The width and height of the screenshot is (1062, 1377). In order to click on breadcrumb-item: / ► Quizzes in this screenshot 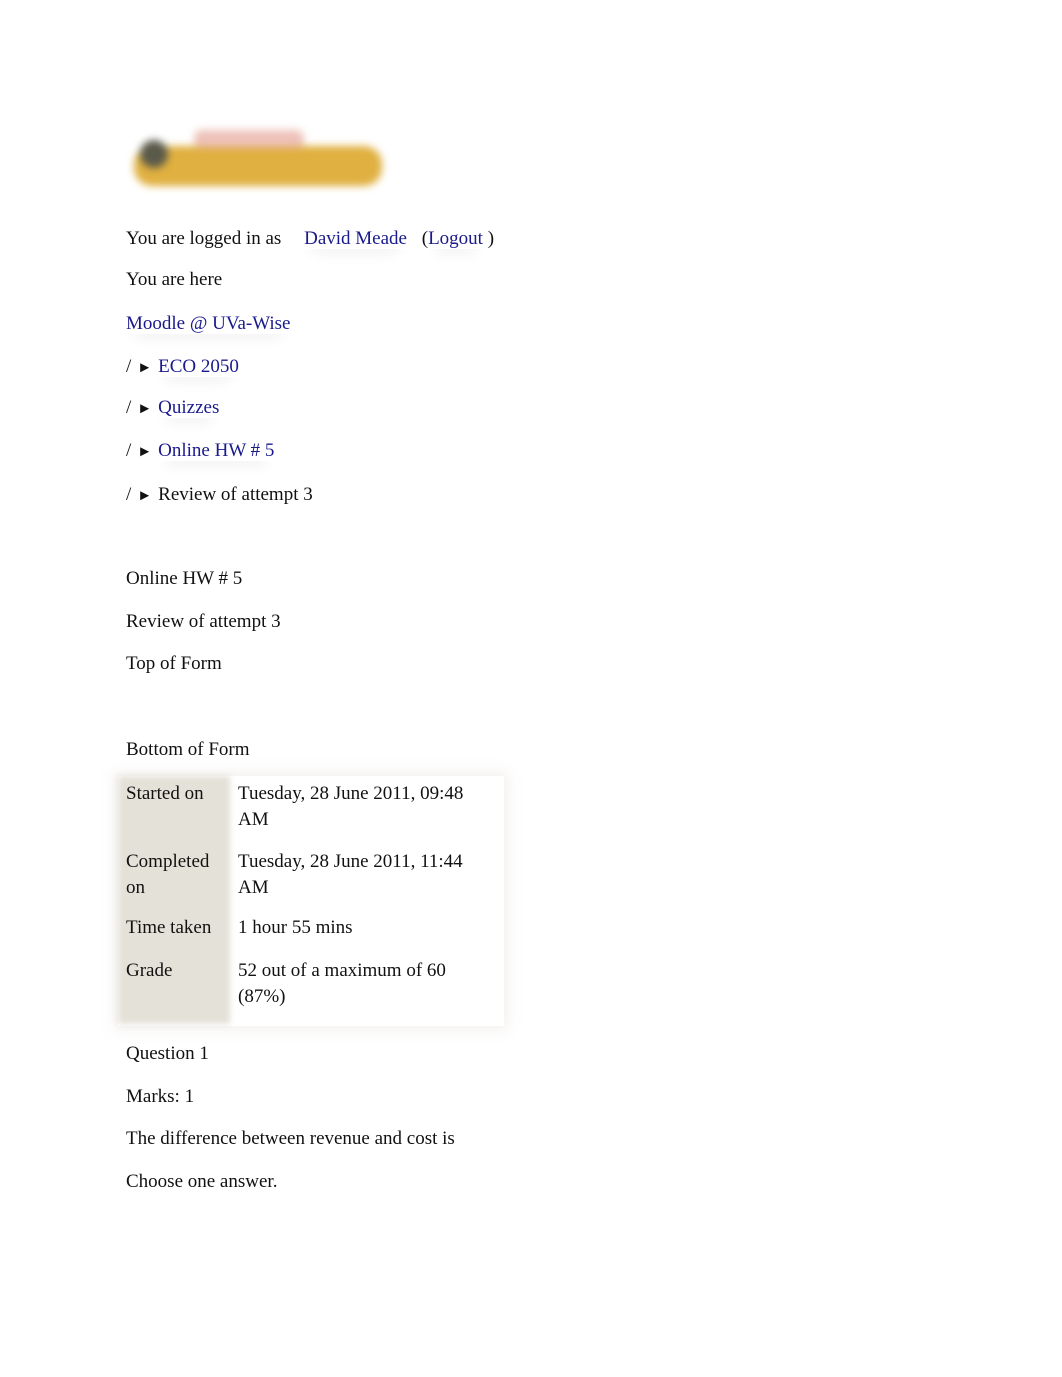, I will do `click(172, 408)`.